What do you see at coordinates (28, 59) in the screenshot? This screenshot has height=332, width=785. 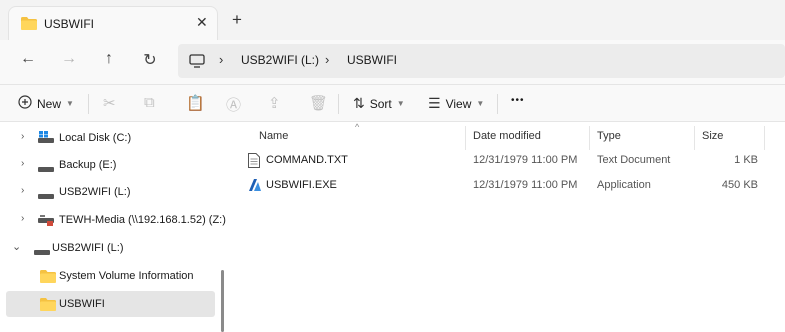 I see `back-button: ←` at bounding box center [28, 59].